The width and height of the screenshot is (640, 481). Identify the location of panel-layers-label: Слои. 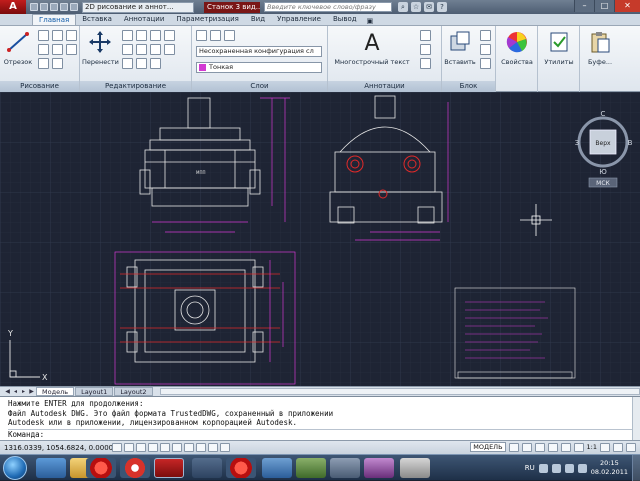
(259, 86).